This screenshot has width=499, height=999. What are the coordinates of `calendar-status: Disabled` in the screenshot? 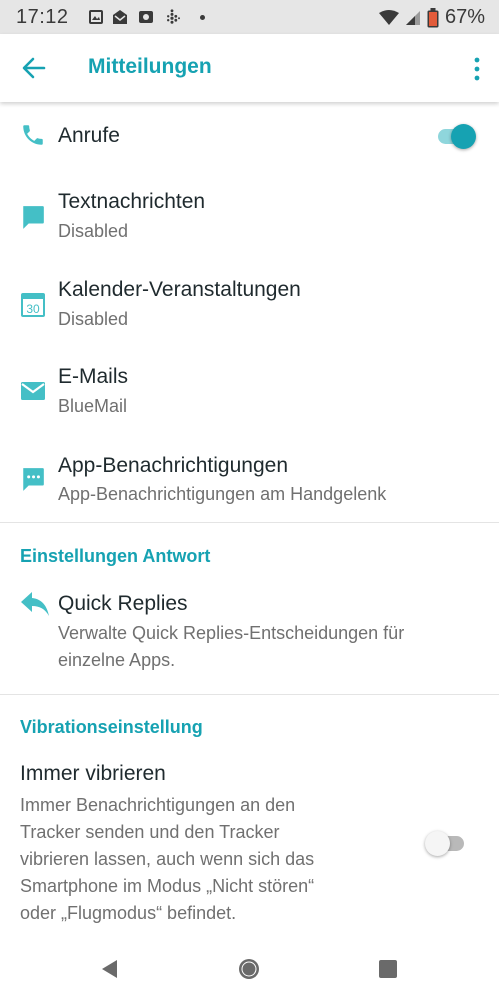 It's located at (93, 319).